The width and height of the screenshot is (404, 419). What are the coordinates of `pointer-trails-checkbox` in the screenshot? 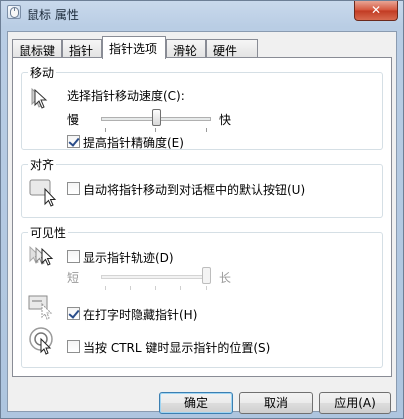 It's located at (73, 256).